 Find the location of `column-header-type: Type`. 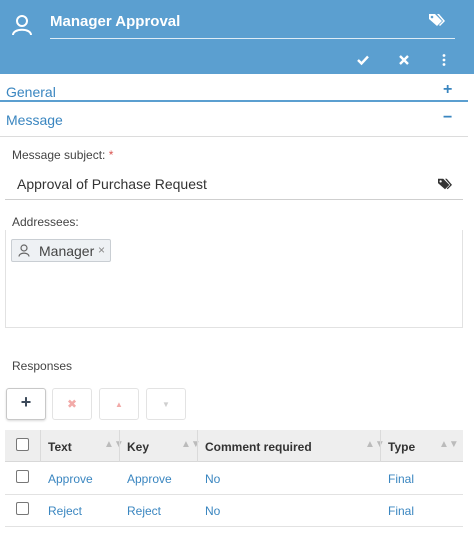

column-header-type: Type is located at coordinates (401, 447).